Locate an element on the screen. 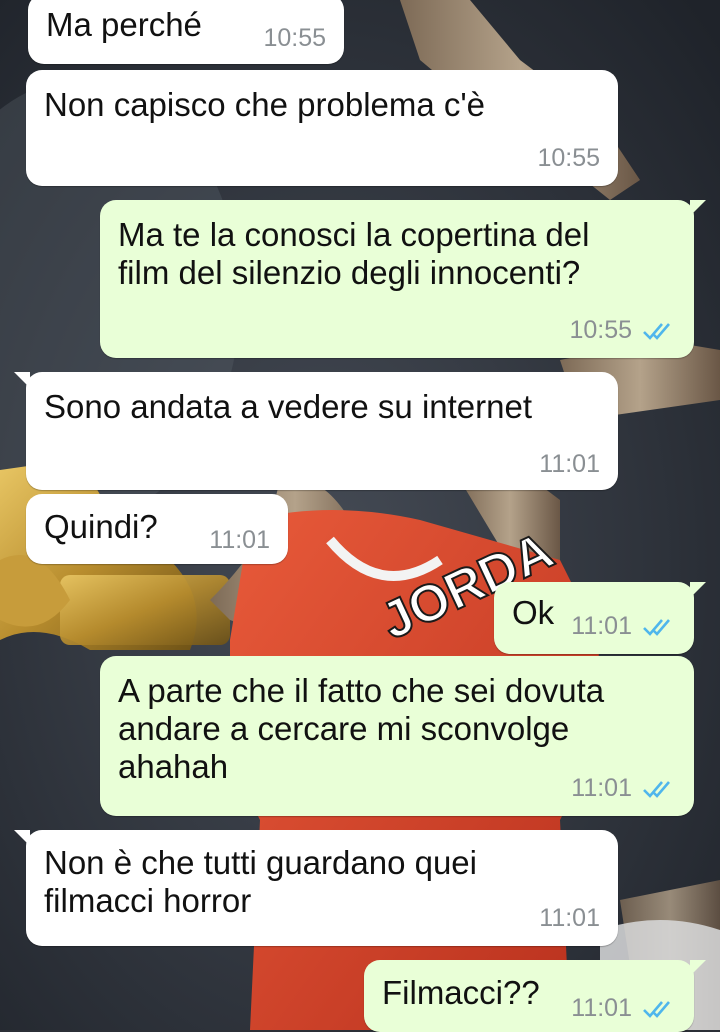 The image size is (720, 1032). message-bubble-incoming: Quindi? 11:01 is located at coordinates (157, 529).